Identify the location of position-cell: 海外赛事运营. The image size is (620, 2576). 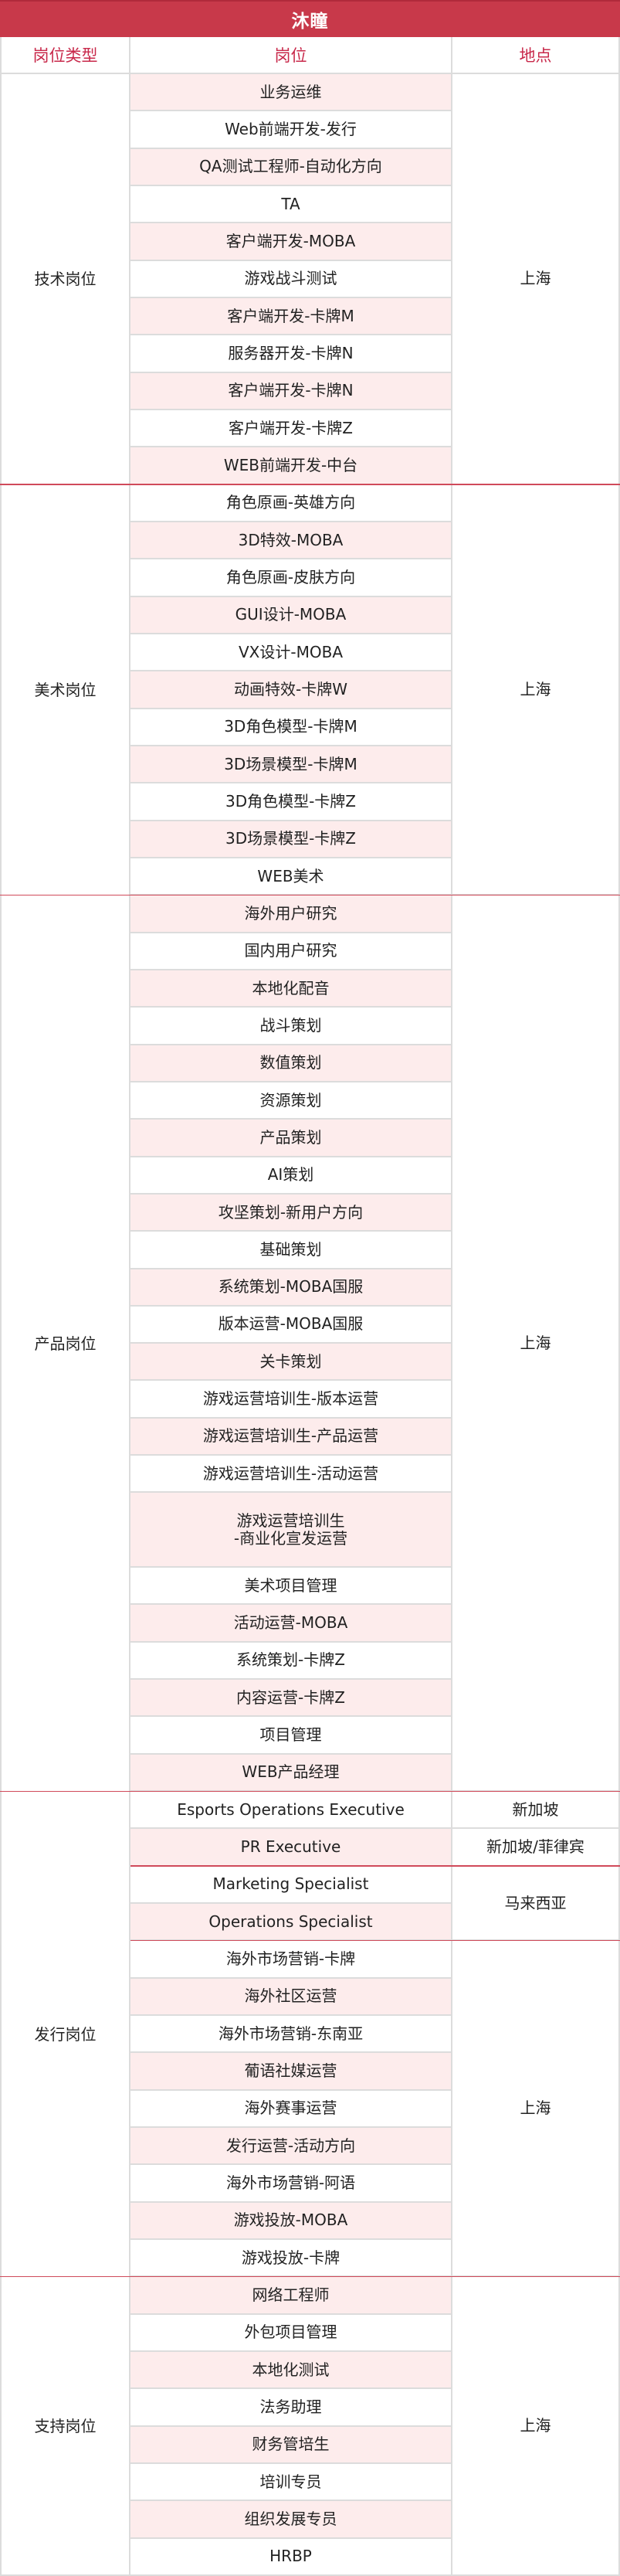
(291, 2109).